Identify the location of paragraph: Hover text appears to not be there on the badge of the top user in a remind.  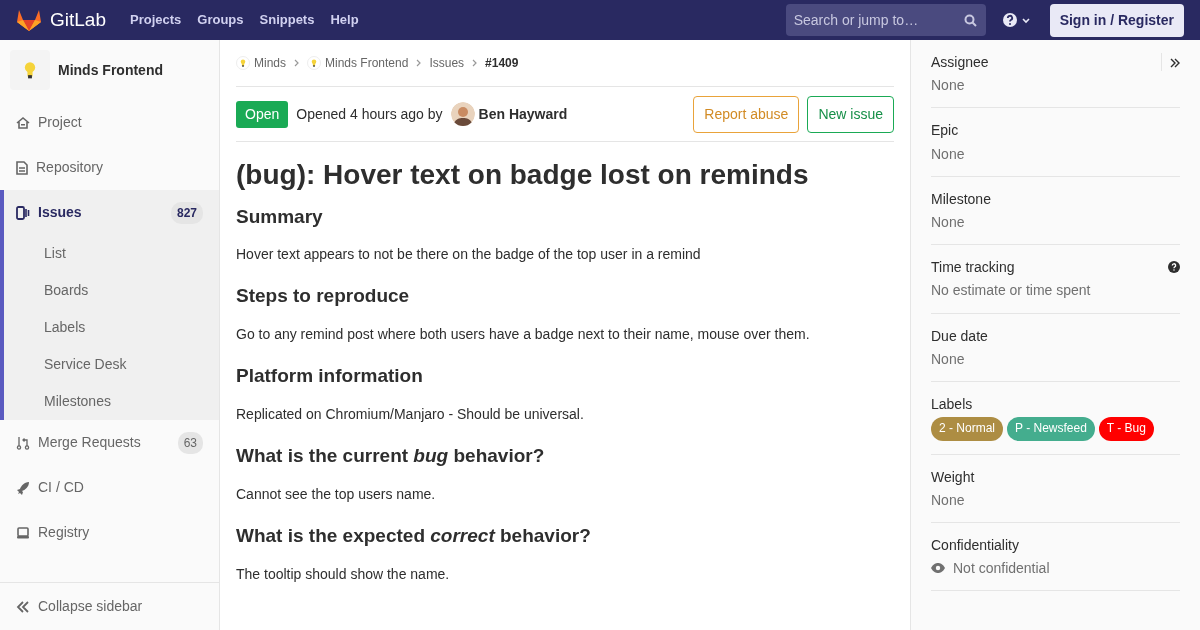
(469, 255).